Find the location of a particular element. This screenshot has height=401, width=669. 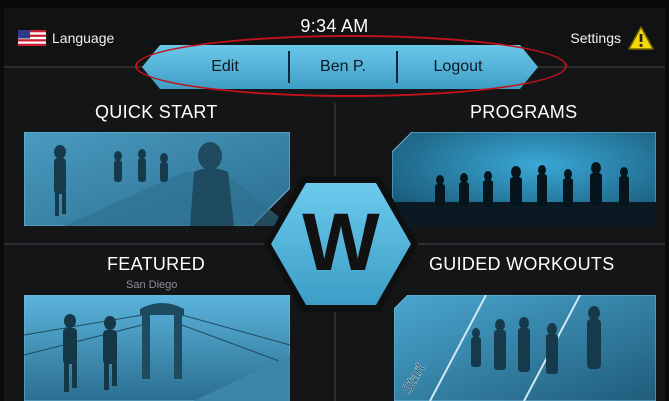

guided-workouts-tile: Start is located at coordinates (525, 348).